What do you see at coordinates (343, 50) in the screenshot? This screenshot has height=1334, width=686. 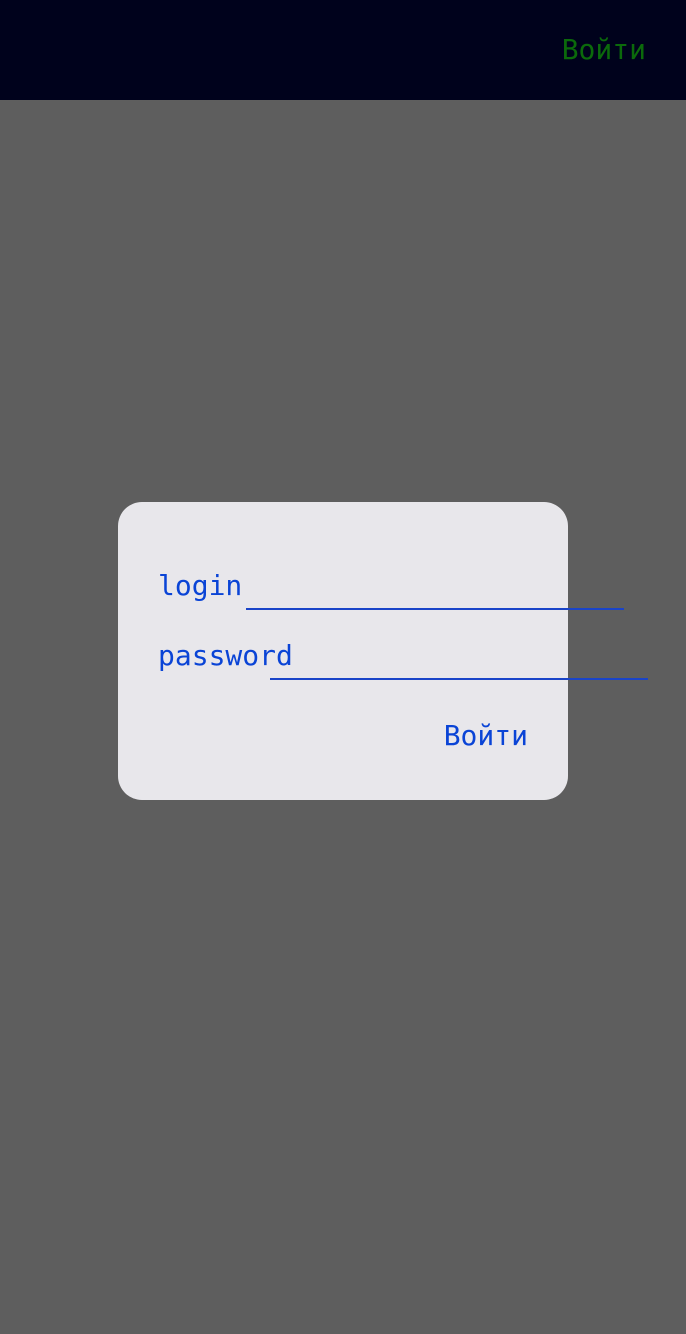 I see `top-app-bar: Войти` at bounding box center [343, 50].